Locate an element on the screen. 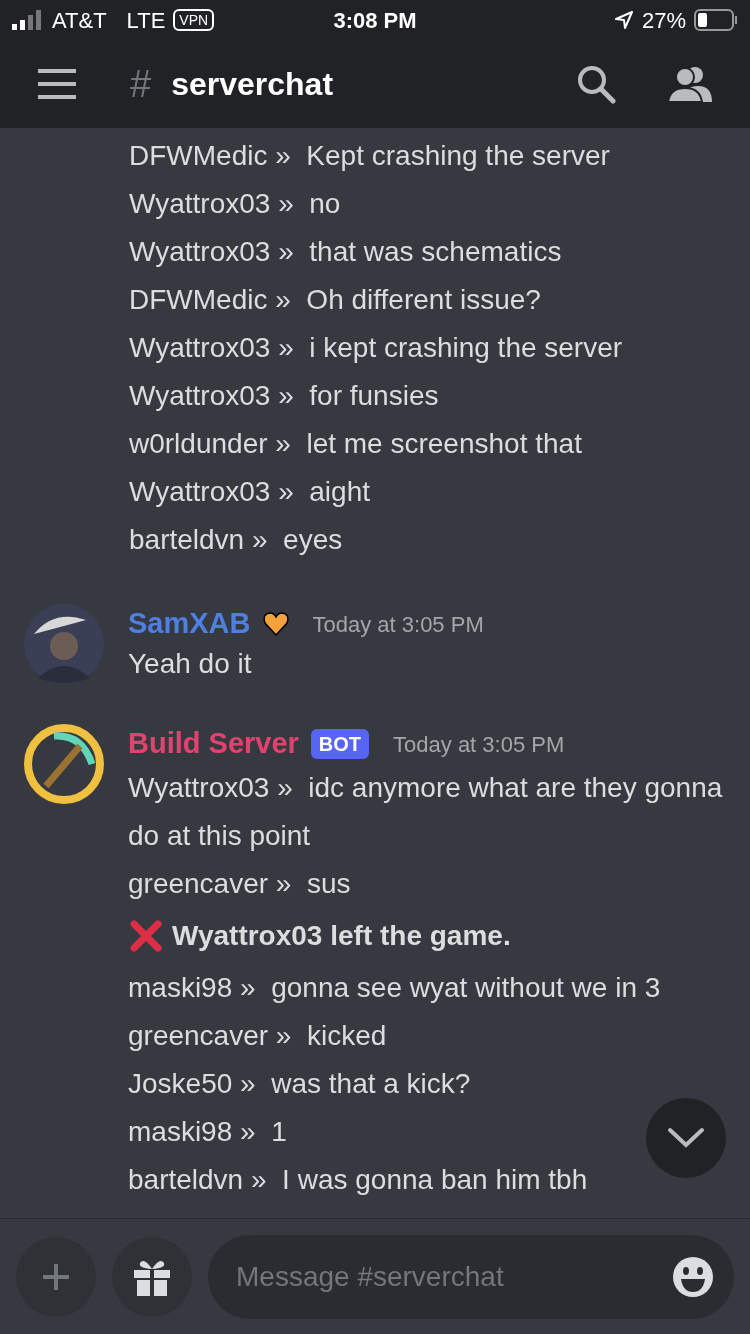 This screenshot has height=1334, width=750. pickaxe-avatar-icon is located at coordinates (64, 764).